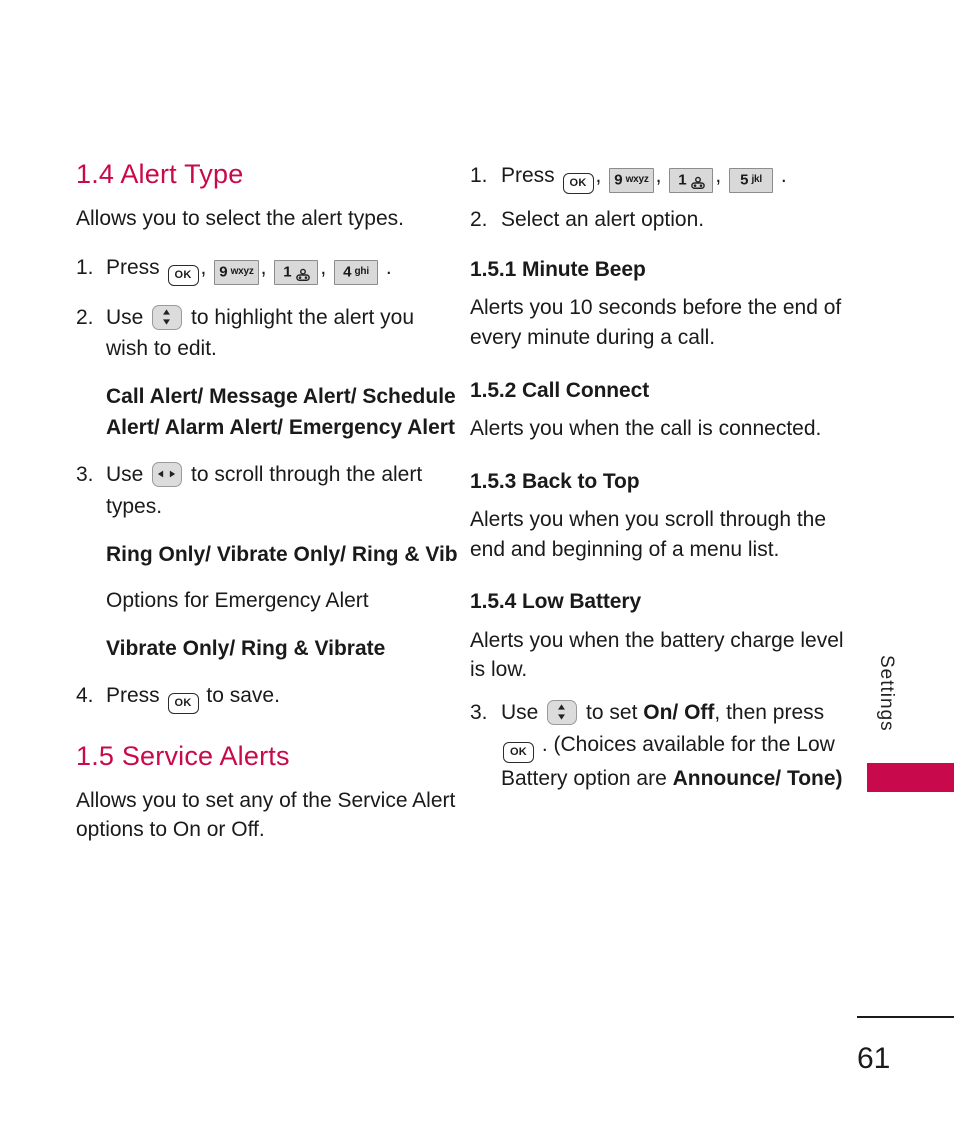  What do you see at coordinates (268, 269) in the screenshot?
I see `left-step-1: 1. Press OK, 9 wxyz, 1, 4 ghi .` at bounding box center [268, 269].